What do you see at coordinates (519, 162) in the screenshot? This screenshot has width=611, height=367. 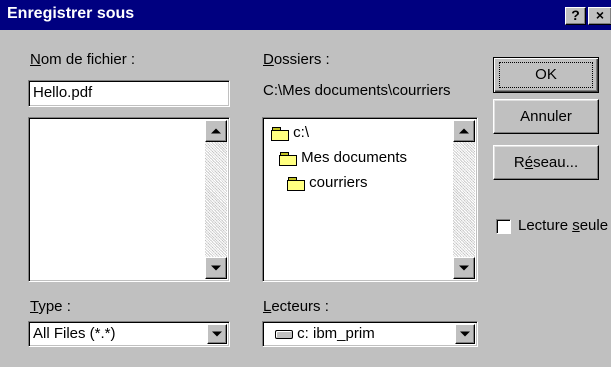 I see `network-label-pre: R` at bounding box center [519, 162].